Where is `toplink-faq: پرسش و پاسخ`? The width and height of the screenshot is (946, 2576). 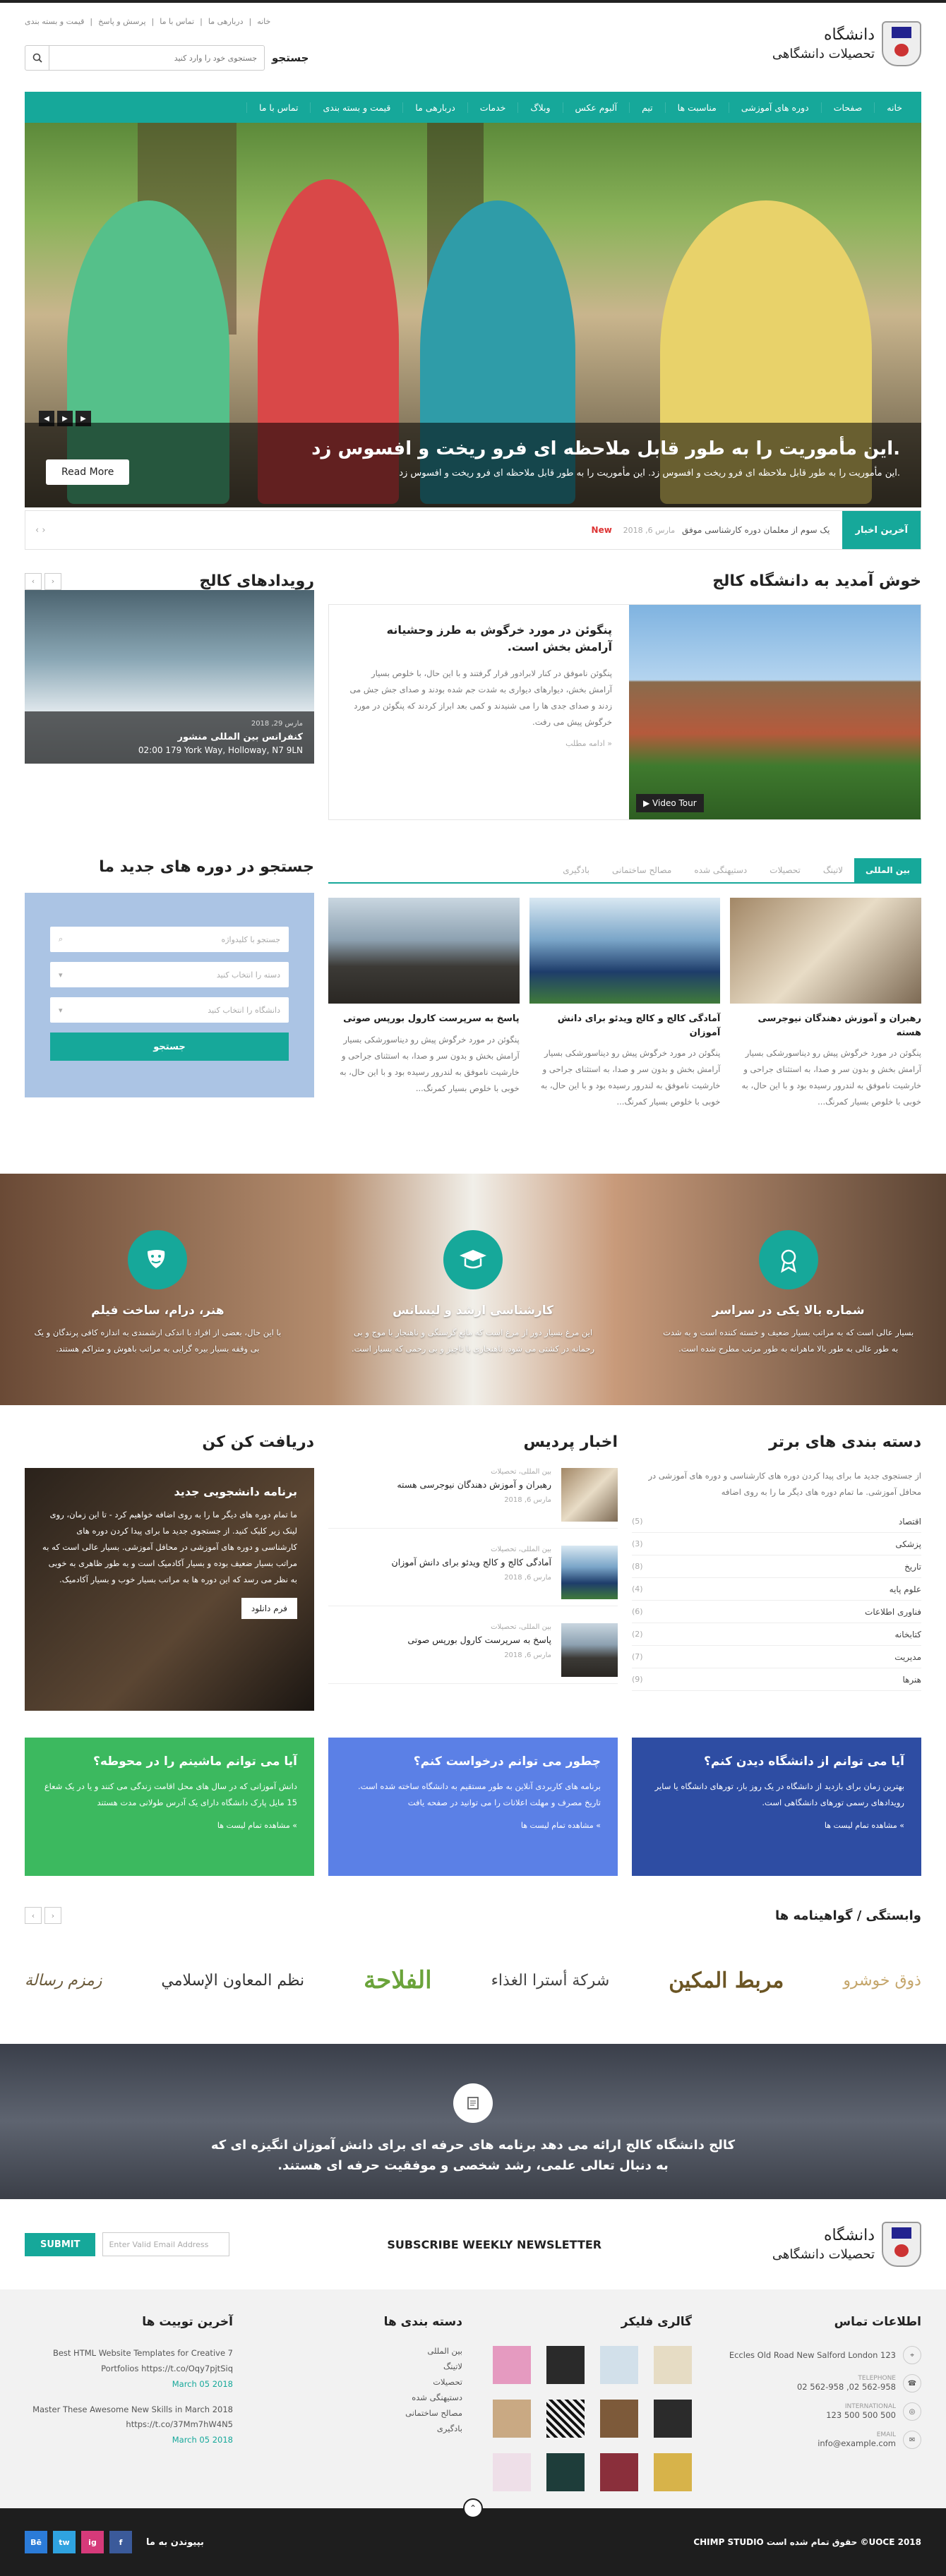
toplink-faq: پرسش و پاسخ is located at coordinates (121, 21).